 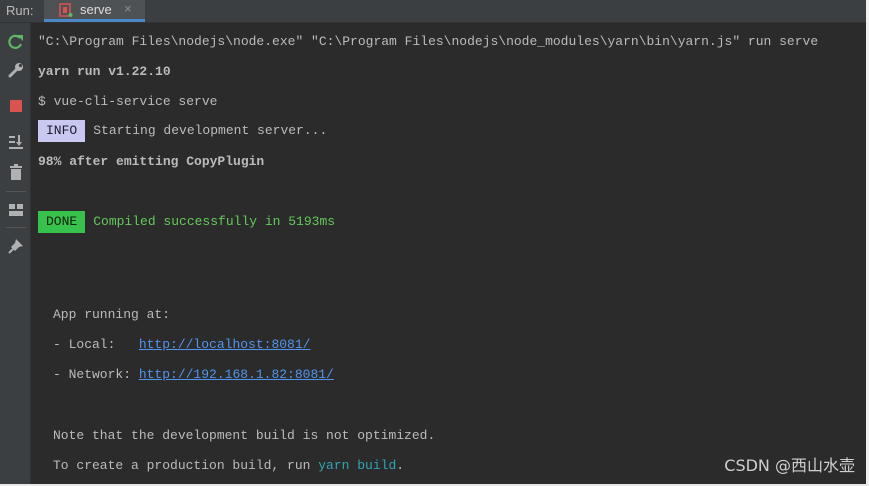 I want to click on watermark: CSDN @西山水壶, so click(x=789, y=465).